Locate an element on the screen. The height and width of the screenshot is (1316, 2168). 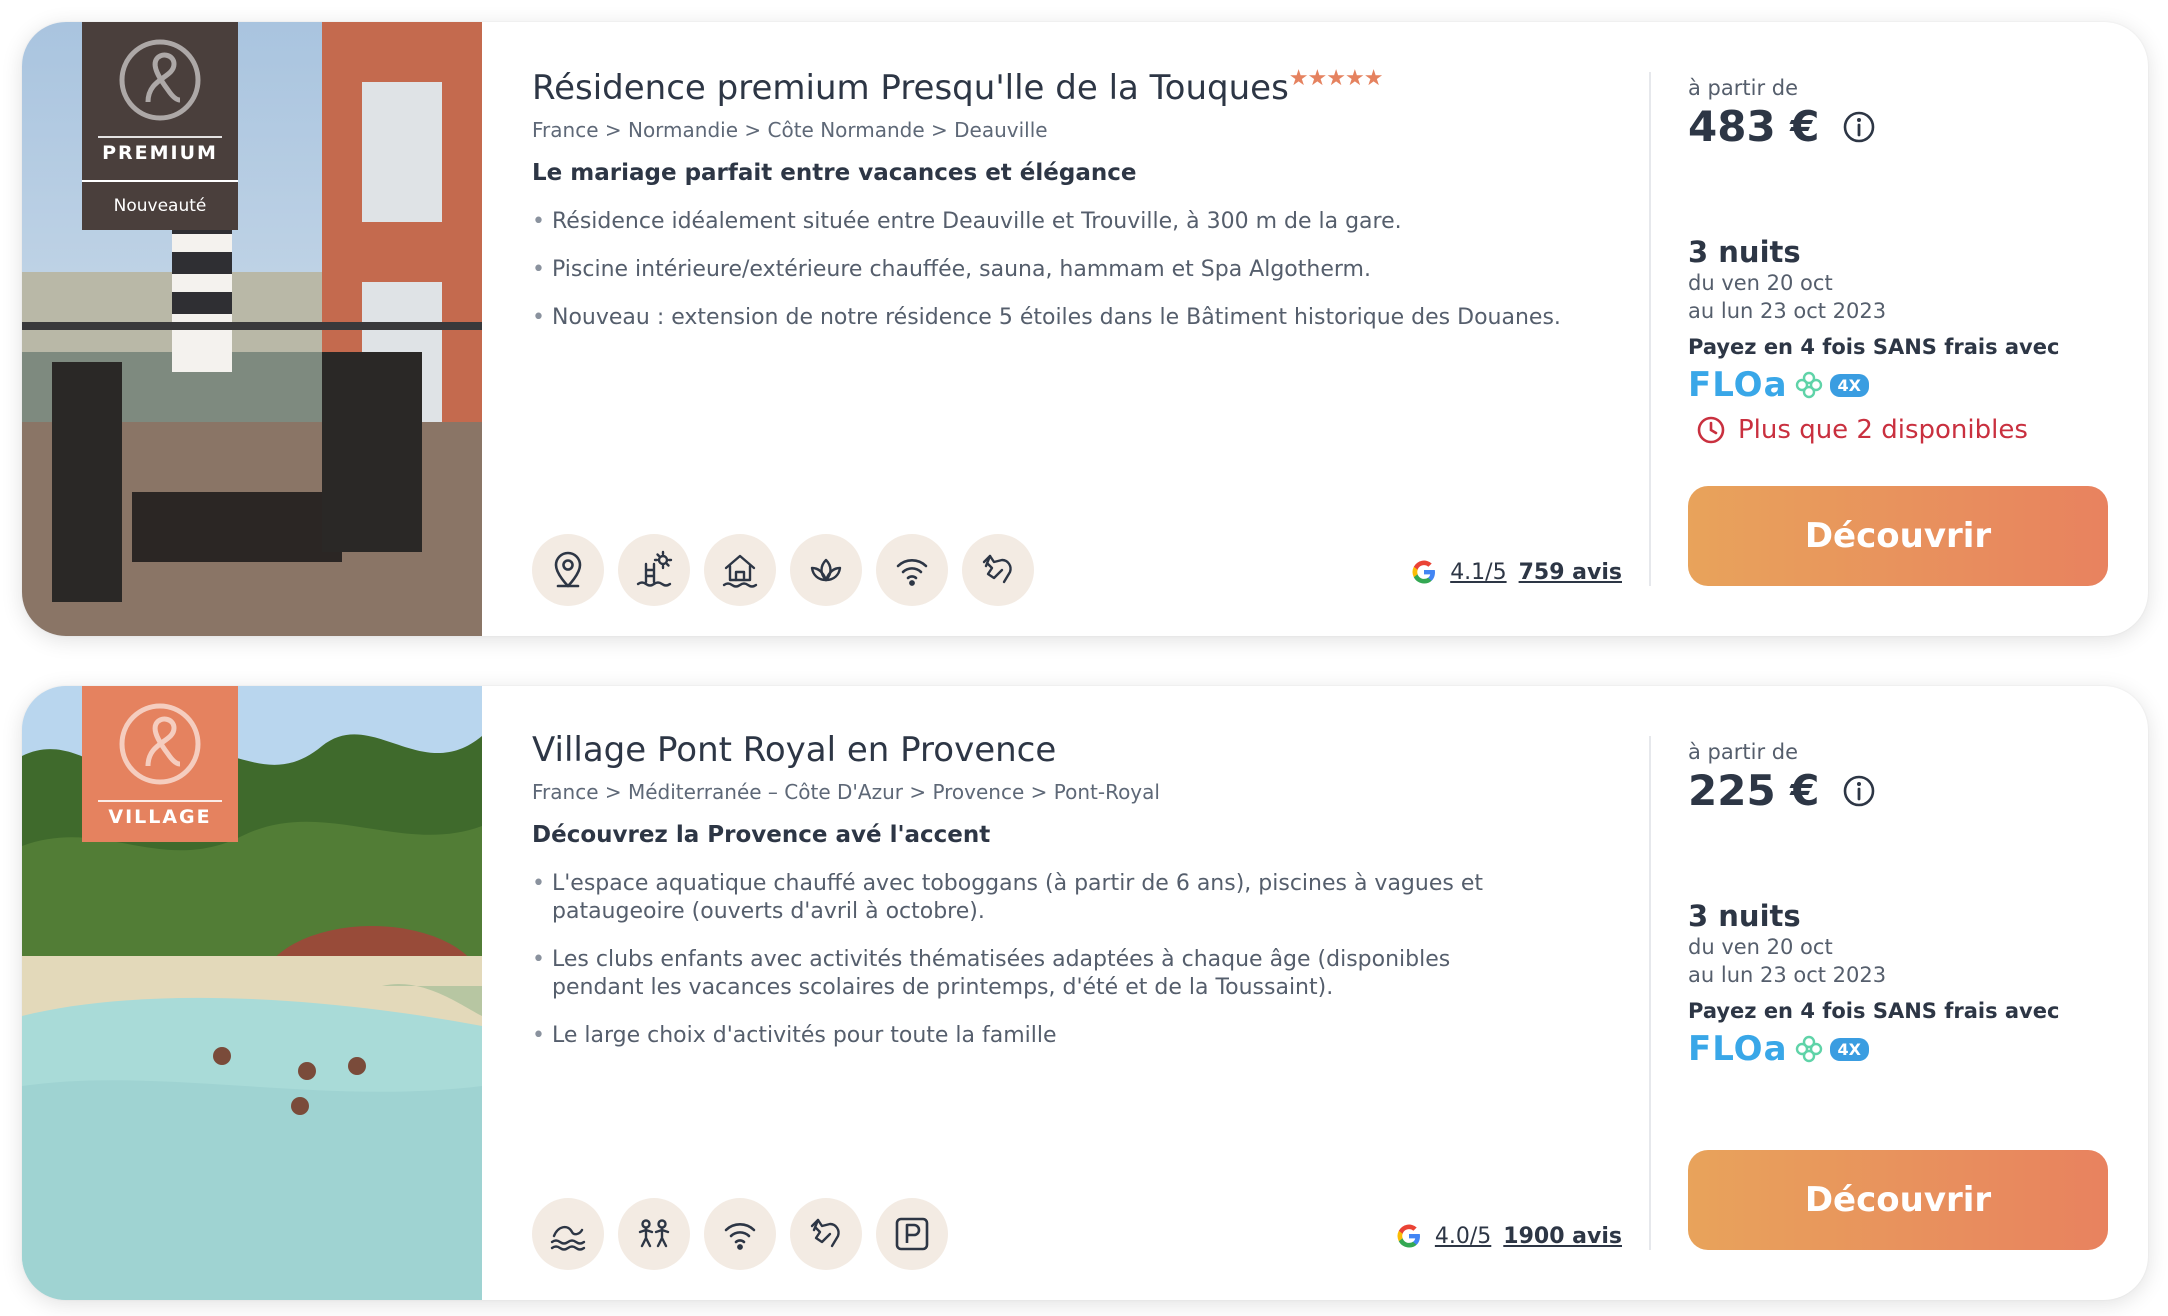
star-rating: ★★★★★ is located at coordinates (1336, 78).